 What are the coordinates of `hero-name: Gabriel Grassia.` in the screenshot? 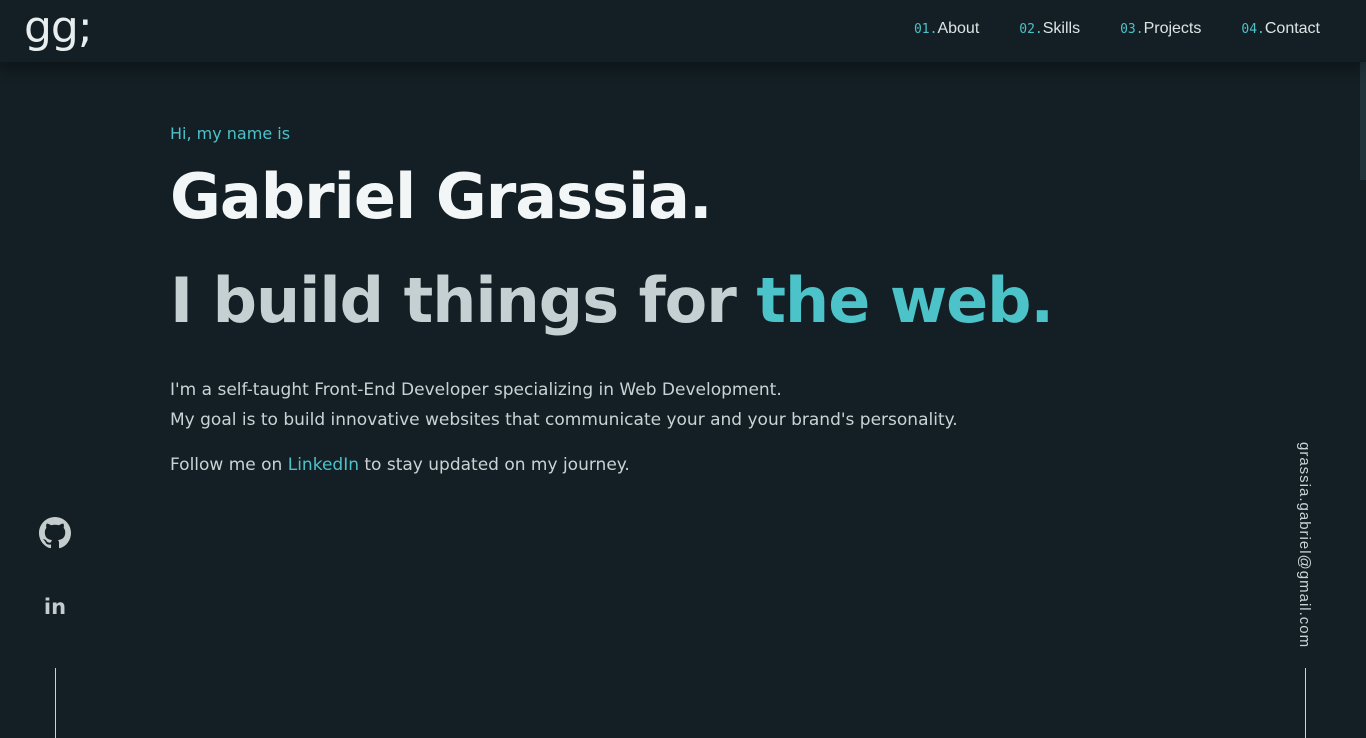 It's located at (441, 196).